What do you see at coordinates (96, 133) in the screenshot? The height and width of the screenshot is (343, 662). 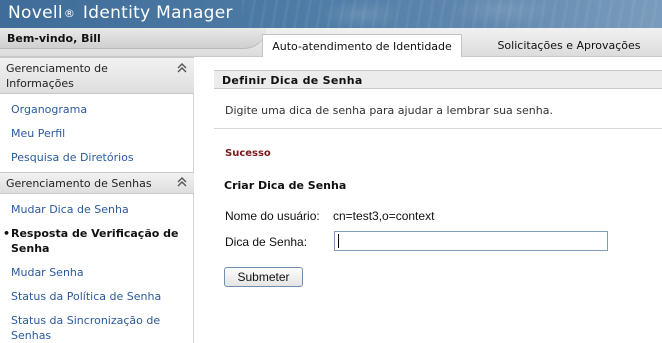 I see `sidebar-item-meu-perfil: Meu Perfil` at bounding box center [96, 133].